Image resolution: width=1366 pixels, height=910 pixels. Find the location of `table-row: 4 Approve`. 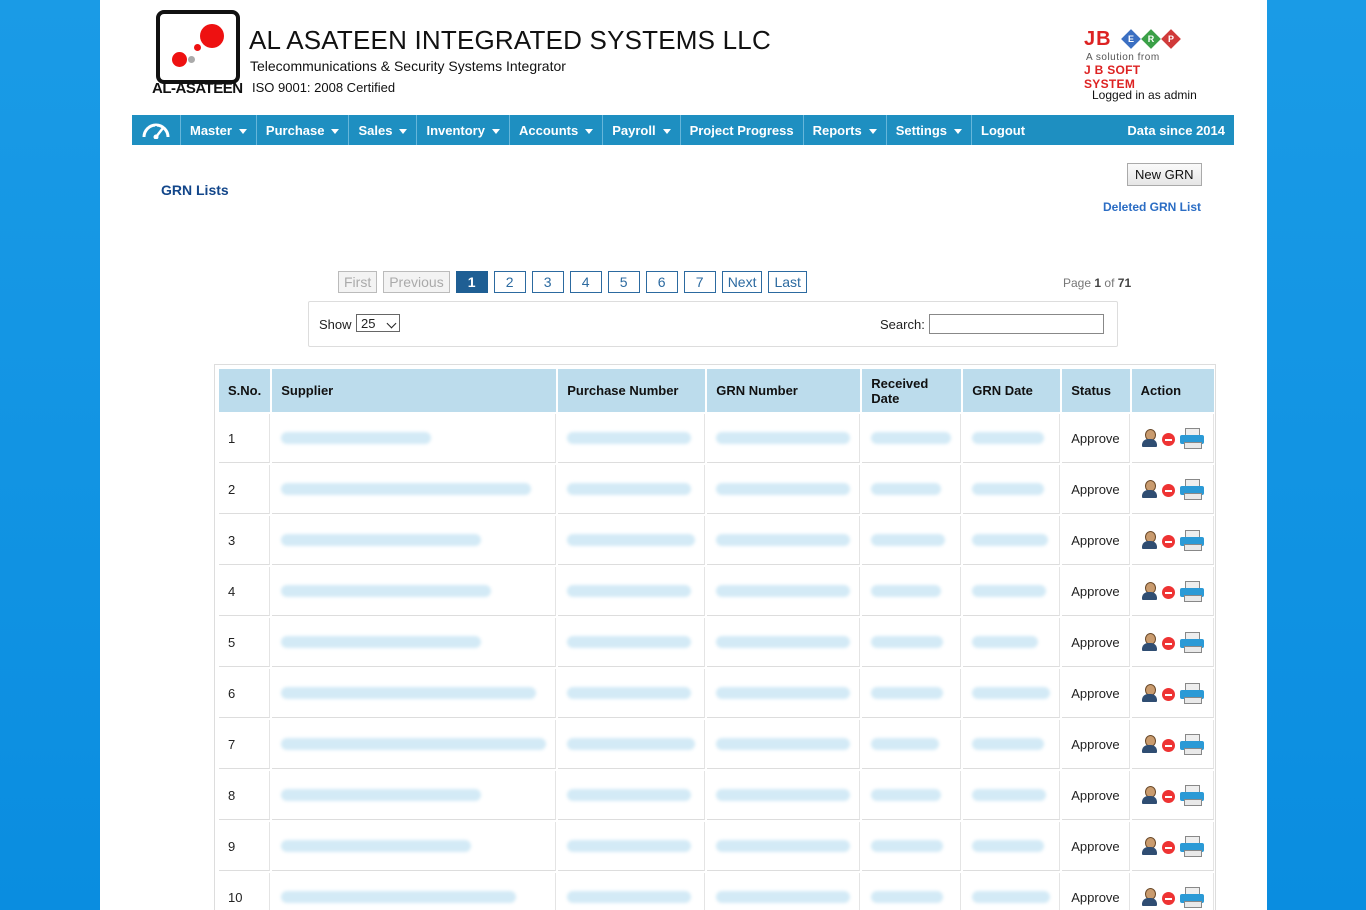

table-row: 4 Approve is located at coordinates (716, 591).